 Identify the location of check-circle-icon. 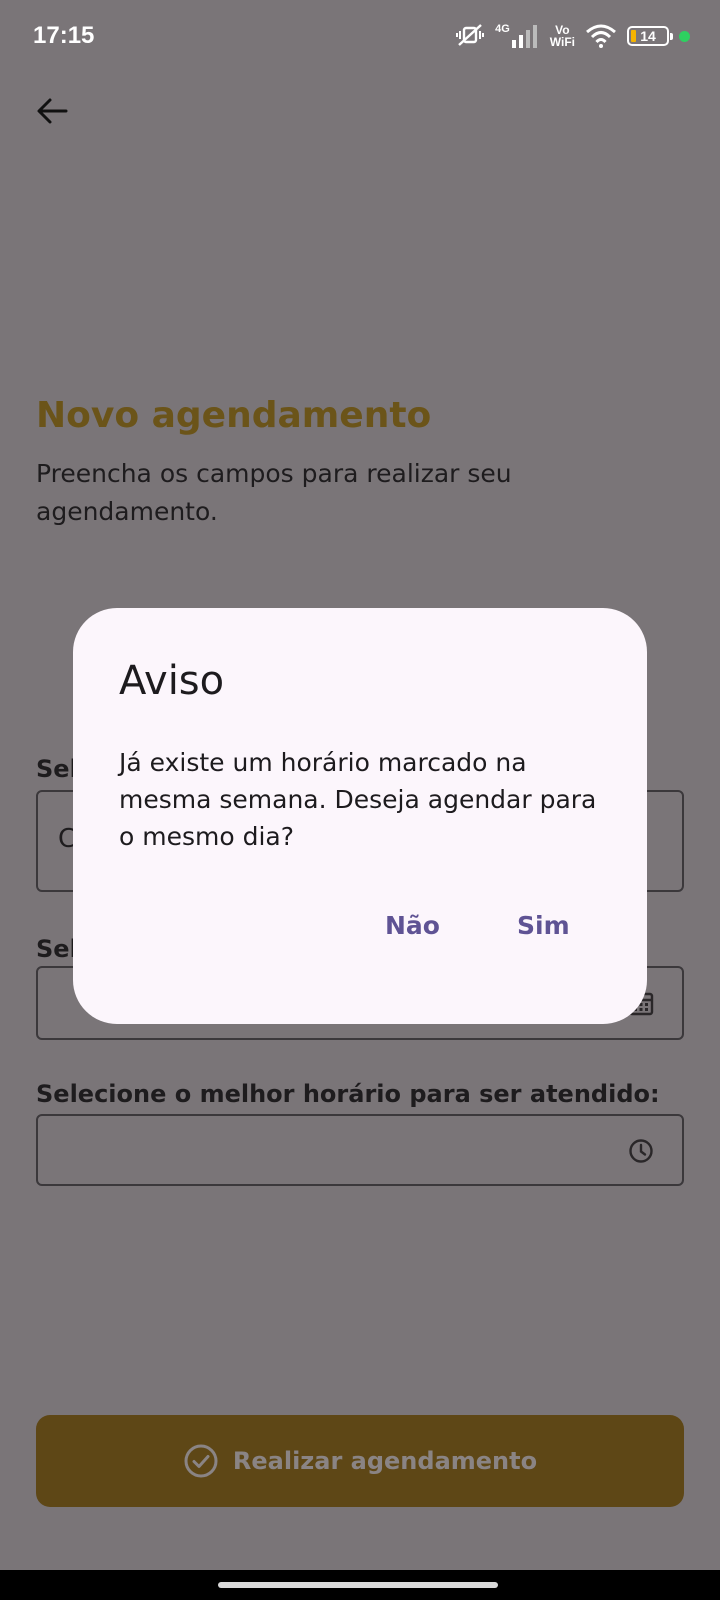
(201, 1461).